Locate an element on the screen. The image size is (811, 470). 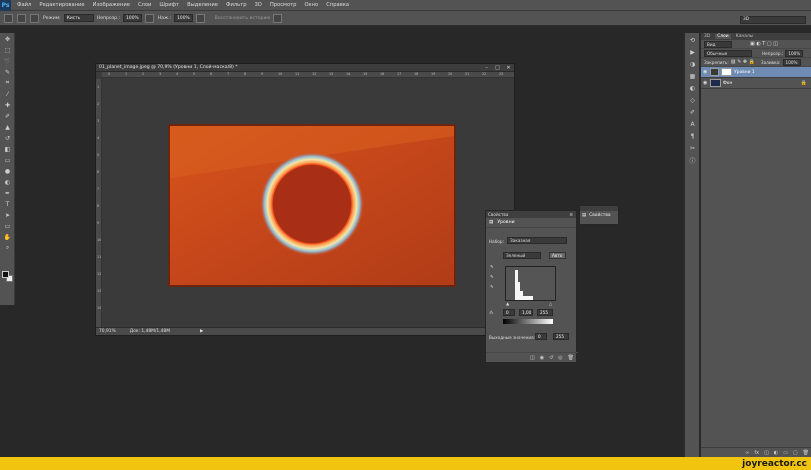
workspace-select: 3D is located at coordinates (773, 20).